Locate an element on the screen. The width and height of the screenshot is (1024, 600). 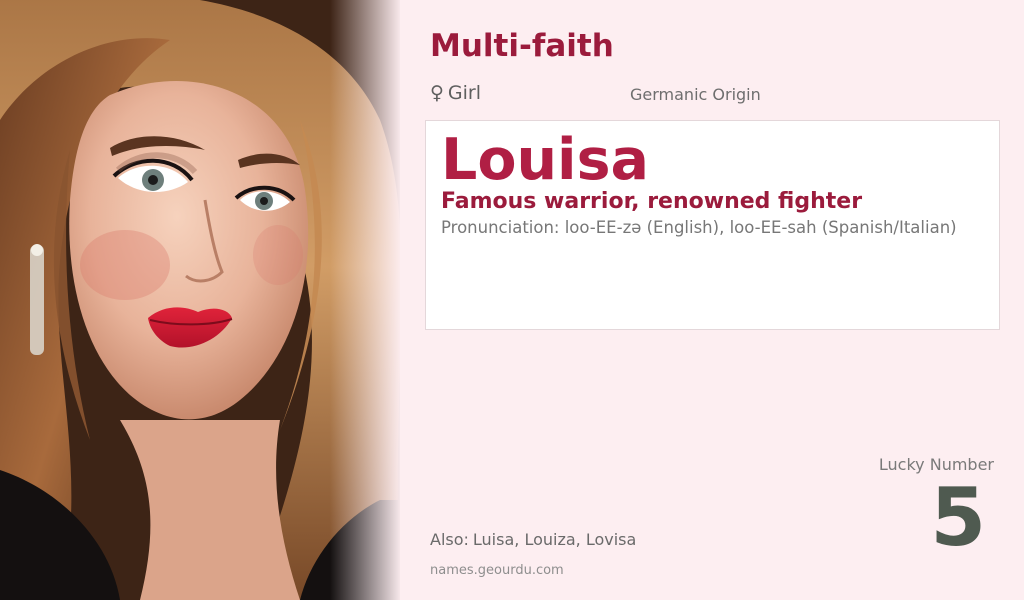
name-meaning: Famous warrior, renowned fighter is located at coordinates (652, 201).